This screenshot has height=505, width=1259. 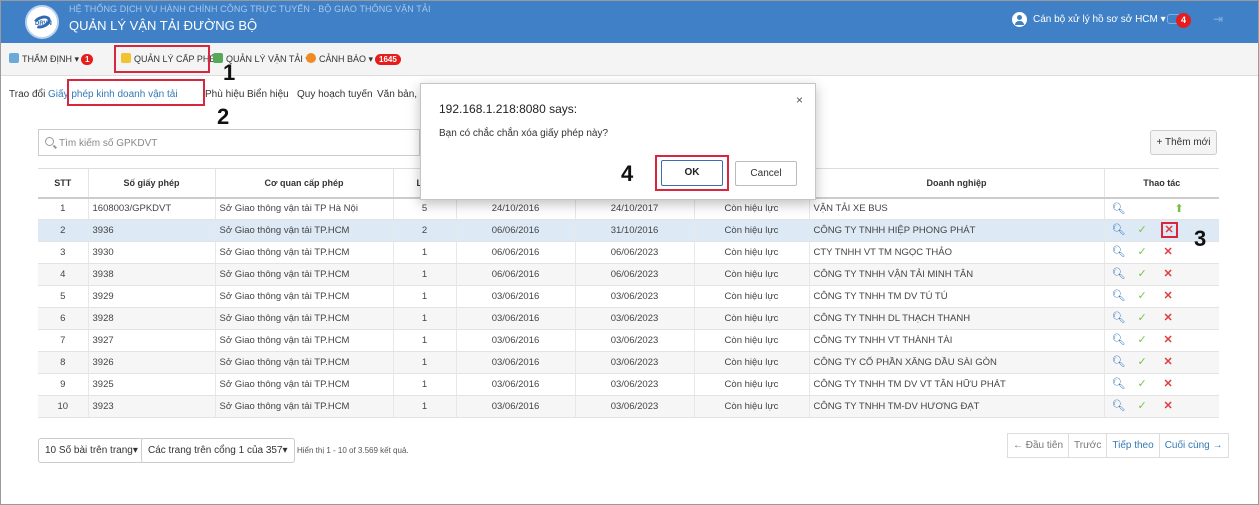 What do you see at coordinates (151, 384) in the screenshot?
I see `license-number-link: 3925` at bounding box center [151, 384].